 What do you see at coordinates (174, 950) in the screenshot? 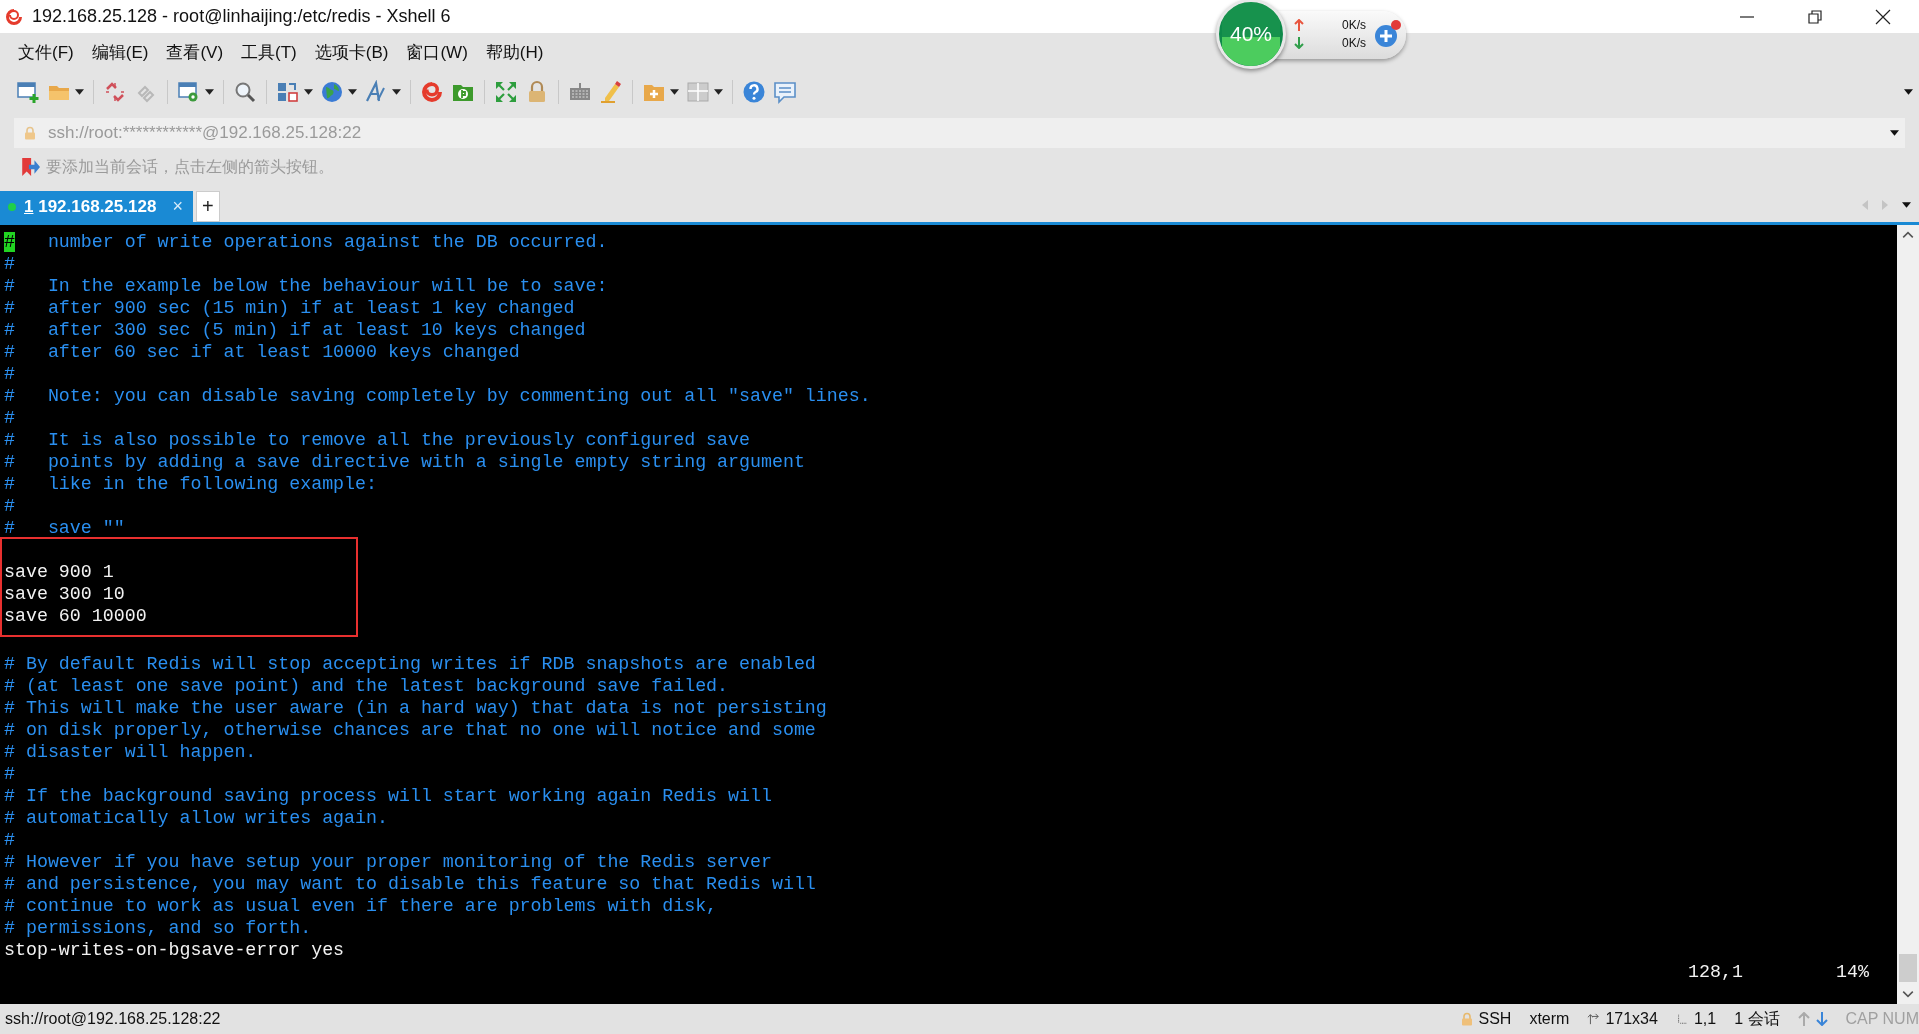
I see `terminal-line: stop-writes-on-bgsave-error yes` at bounding box center [174, 950].